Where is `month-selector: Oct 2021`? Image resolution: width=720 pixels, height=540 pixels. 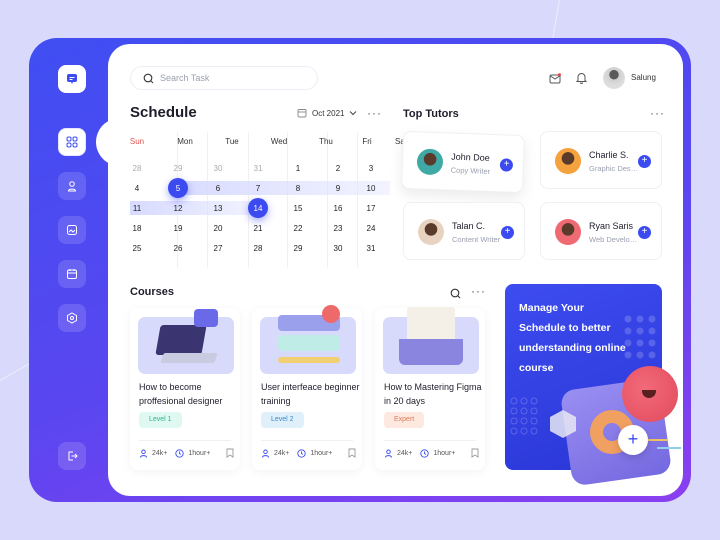
month-selector: Oct 2021 is located at coordinates (327, 113).